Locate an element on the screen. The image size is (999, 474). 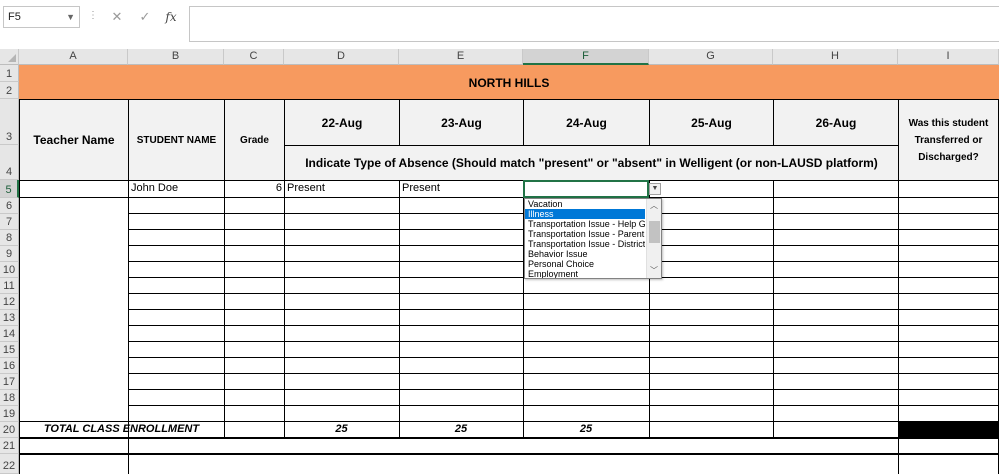
list-item: Employment is located at coordinates (585, 273).